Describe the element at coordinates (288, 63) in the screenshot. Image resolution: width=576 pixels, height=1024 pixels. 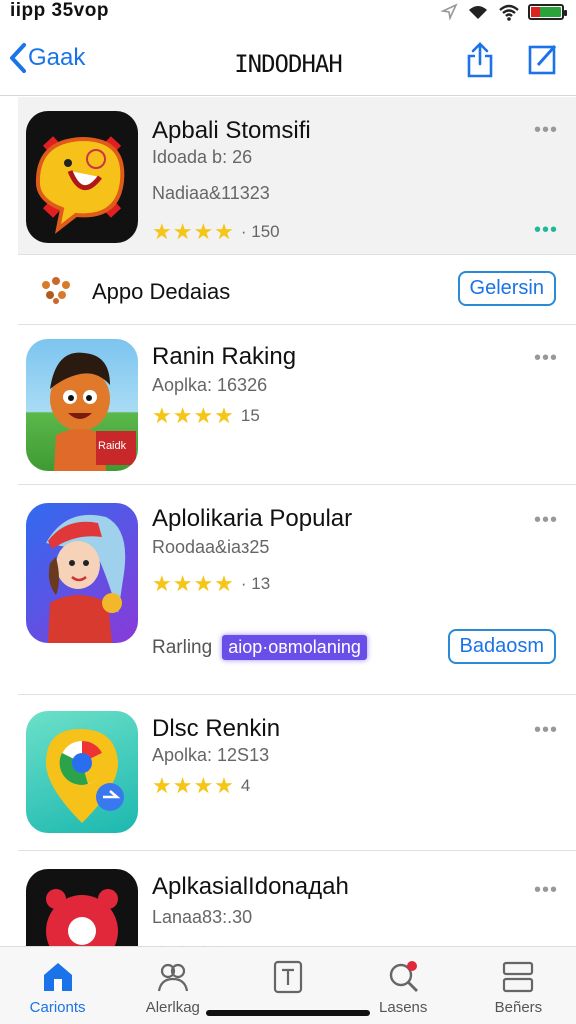
I see `nav-bar: Gaak INDODHAH` at that location.